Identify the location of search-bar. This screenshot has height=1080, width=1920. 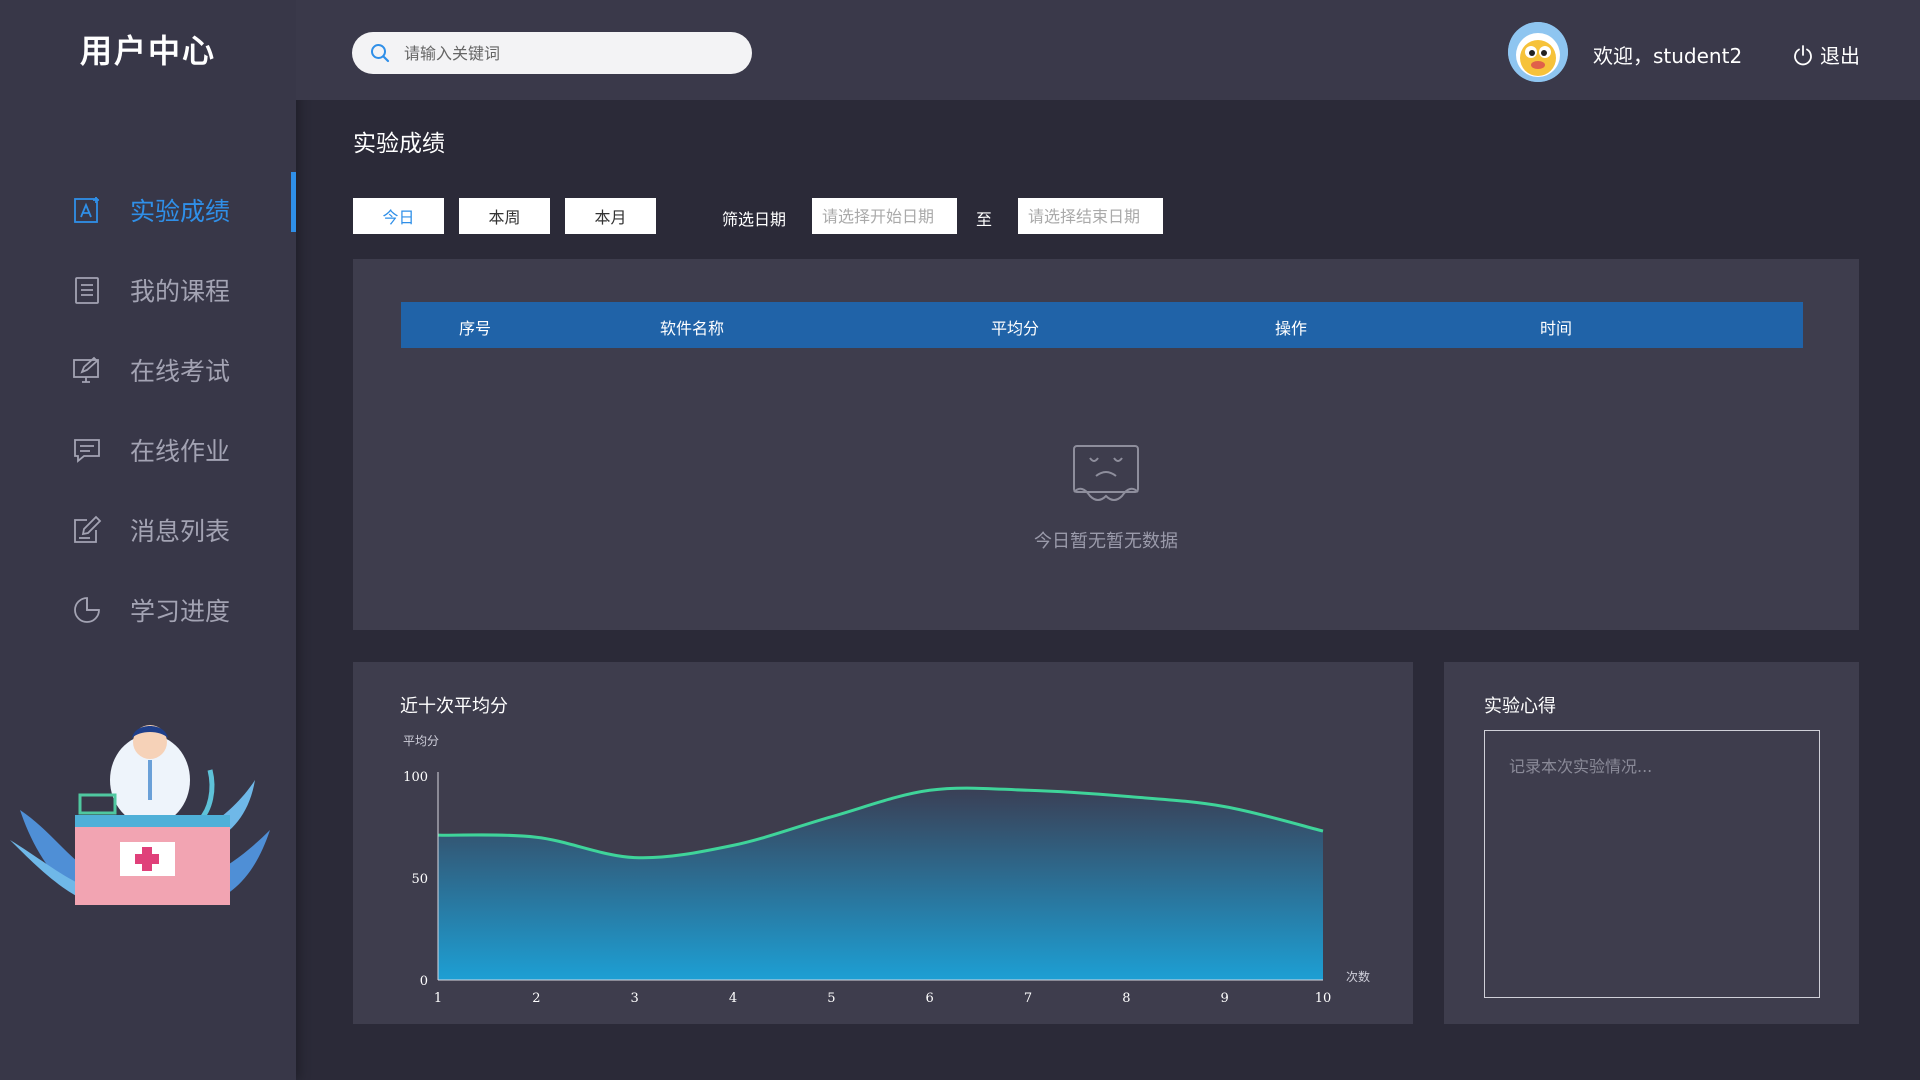
(552, 53).